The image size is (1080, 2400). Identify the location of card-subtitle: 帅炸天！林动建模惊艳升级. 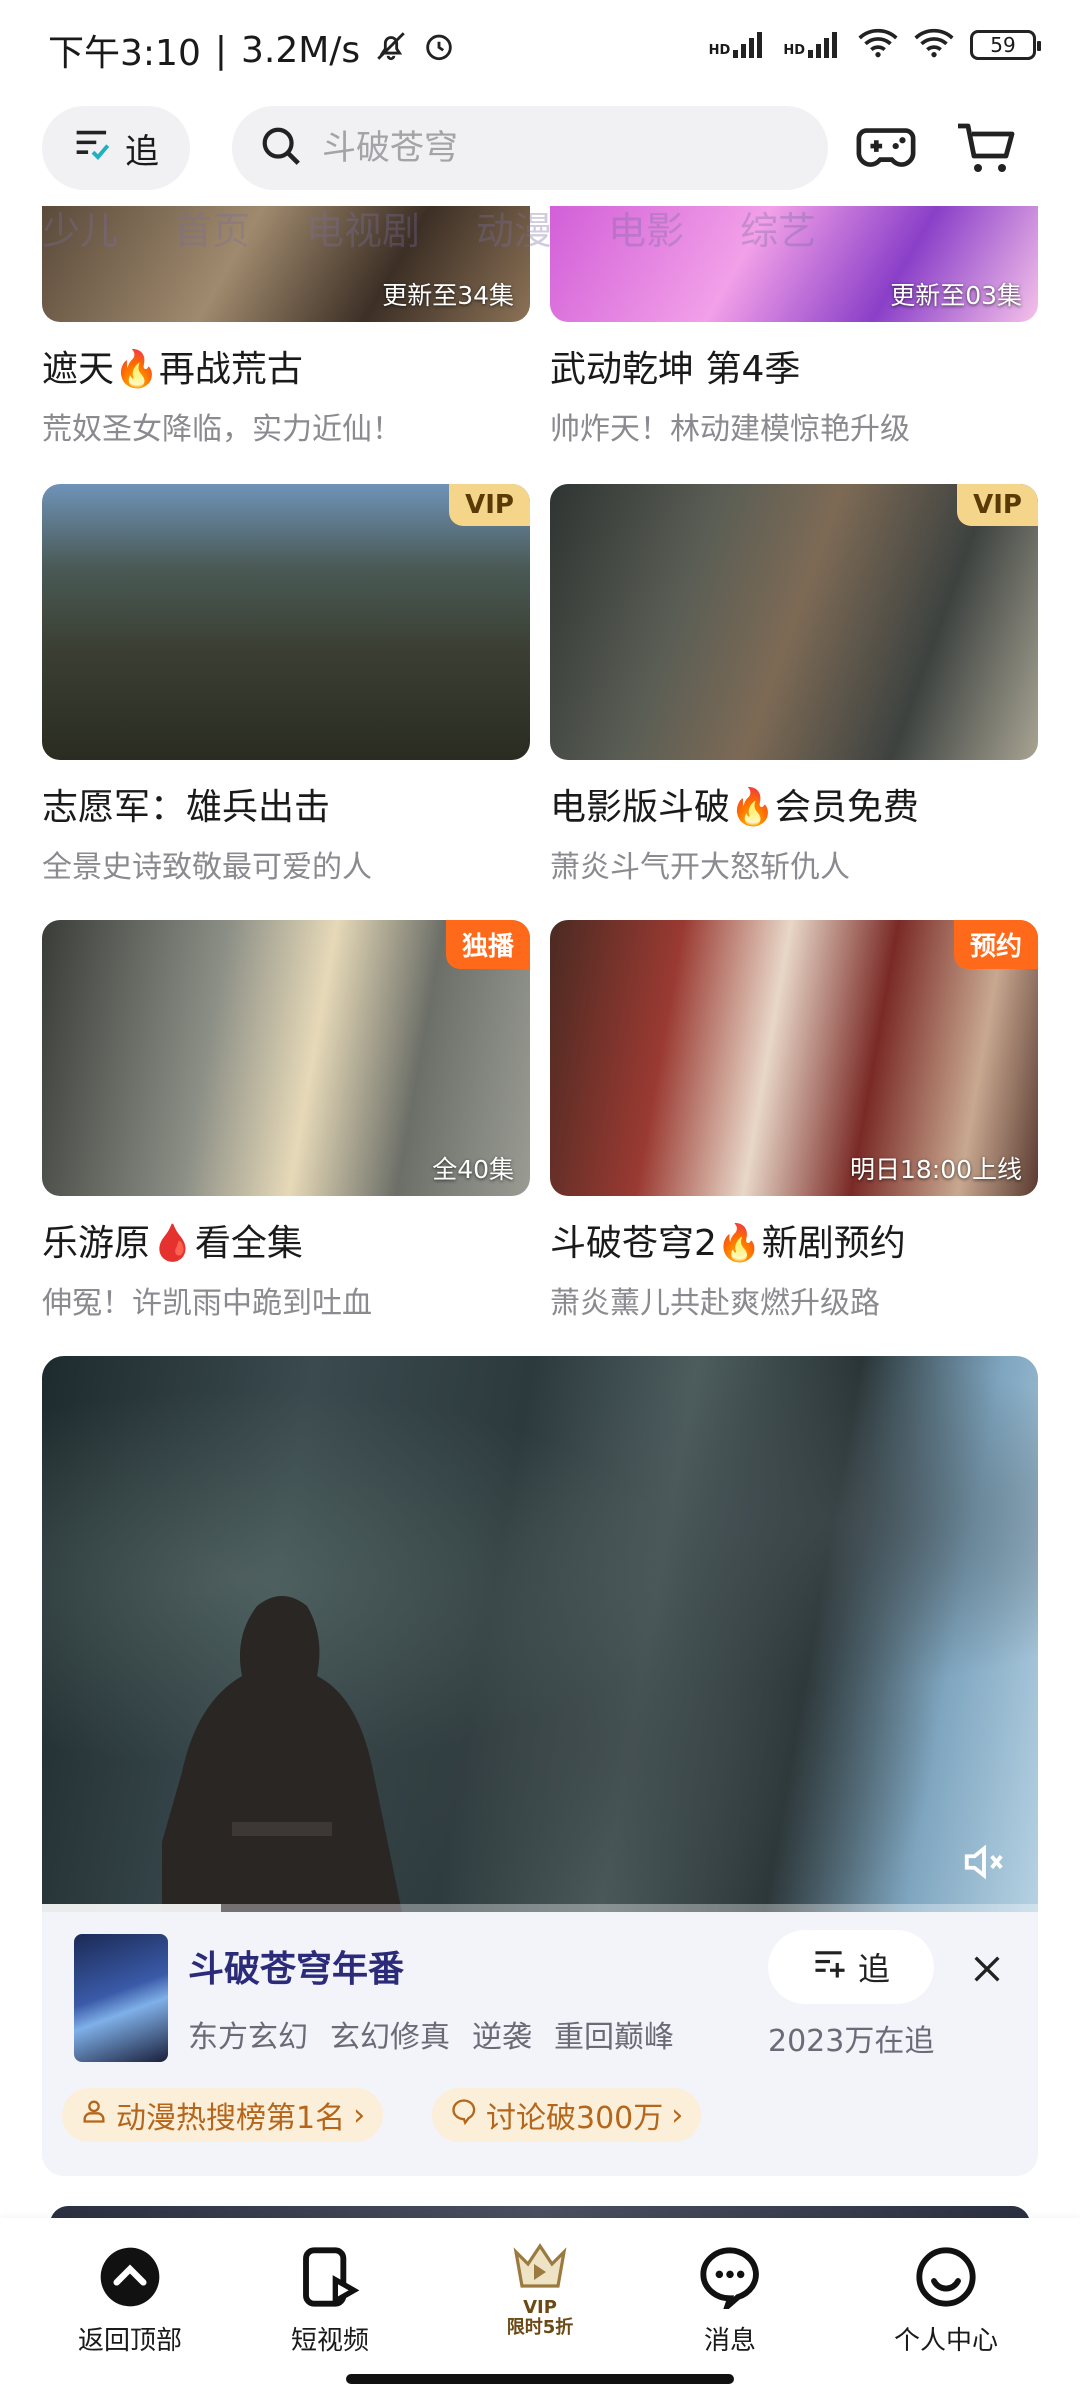
(730, 429).